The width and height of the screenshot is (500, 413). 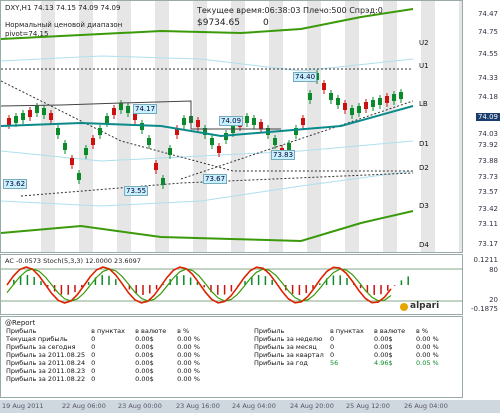 I want to click on level-D3: D3, so click(x=424, y=206).